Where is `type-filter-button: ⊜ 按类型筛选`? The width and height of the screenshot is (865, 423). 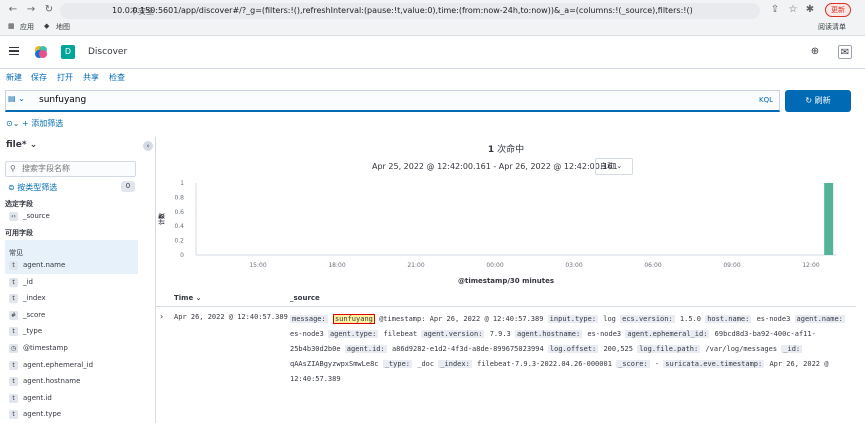 type-filter-button: ⊜ 按类型筛选 is located at coordinates (32, 187).